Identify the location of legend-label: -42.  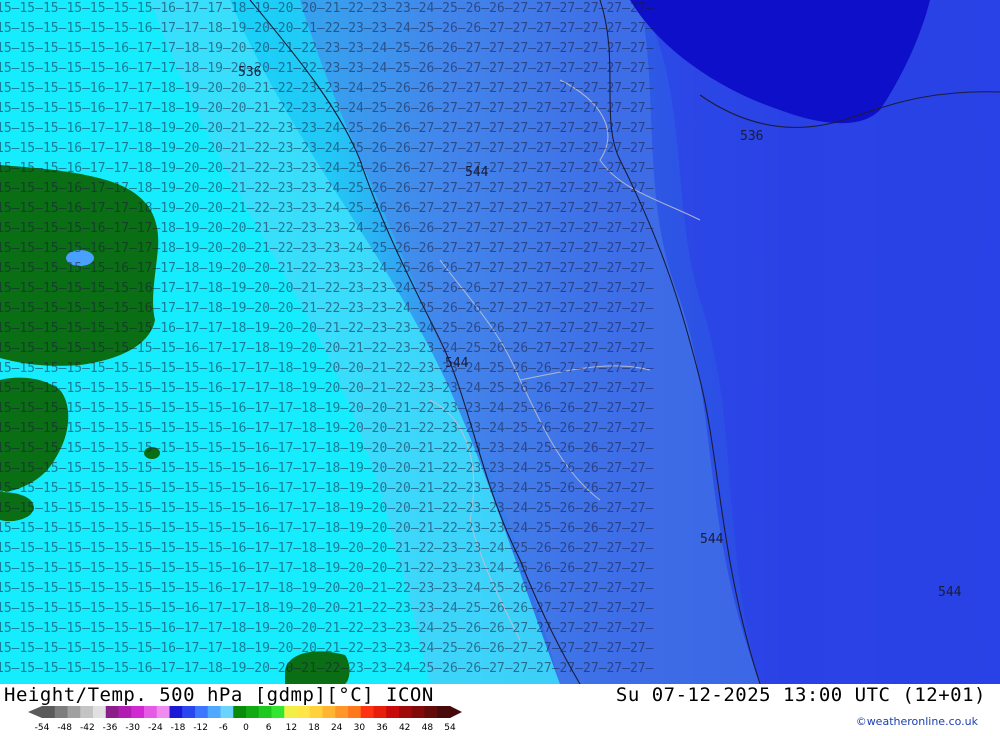
(87, 727).